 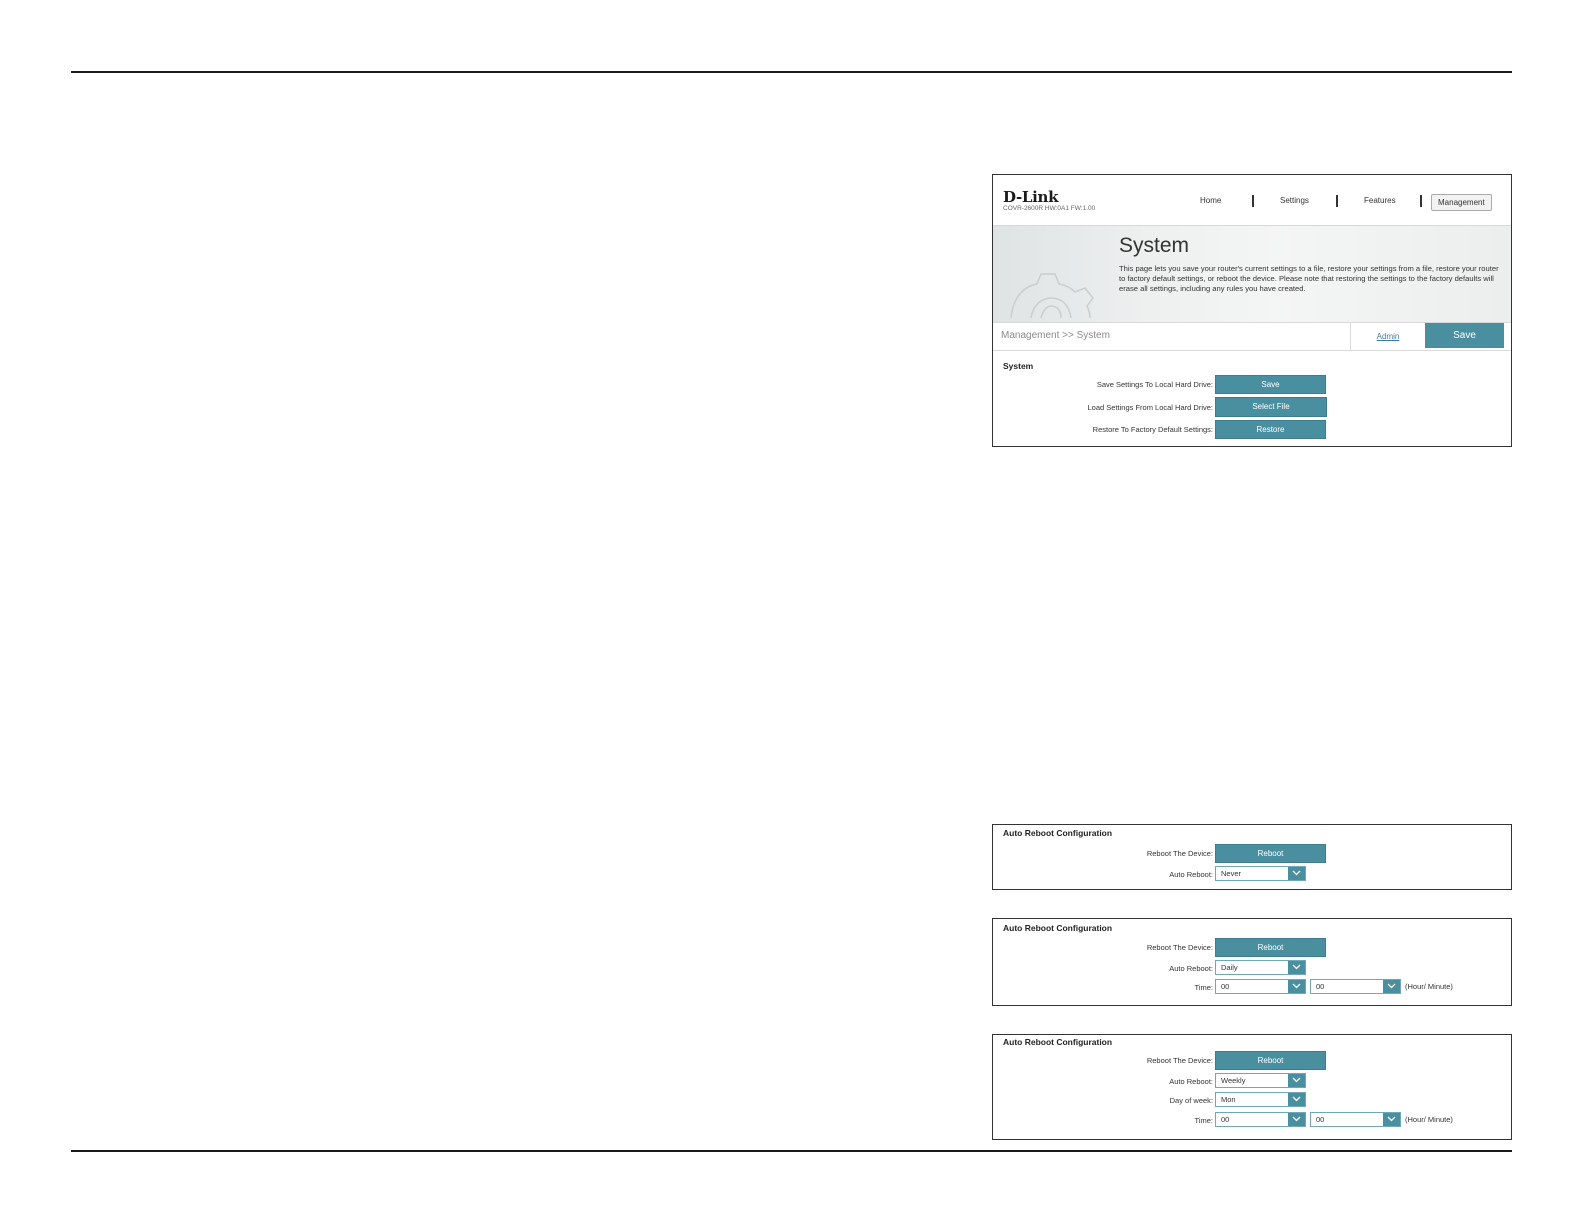 What do you see at coordinates (1260, 967) in the screenshot?
I see `auto-reboot-select: Daily` at bounding box center [1260, 967].